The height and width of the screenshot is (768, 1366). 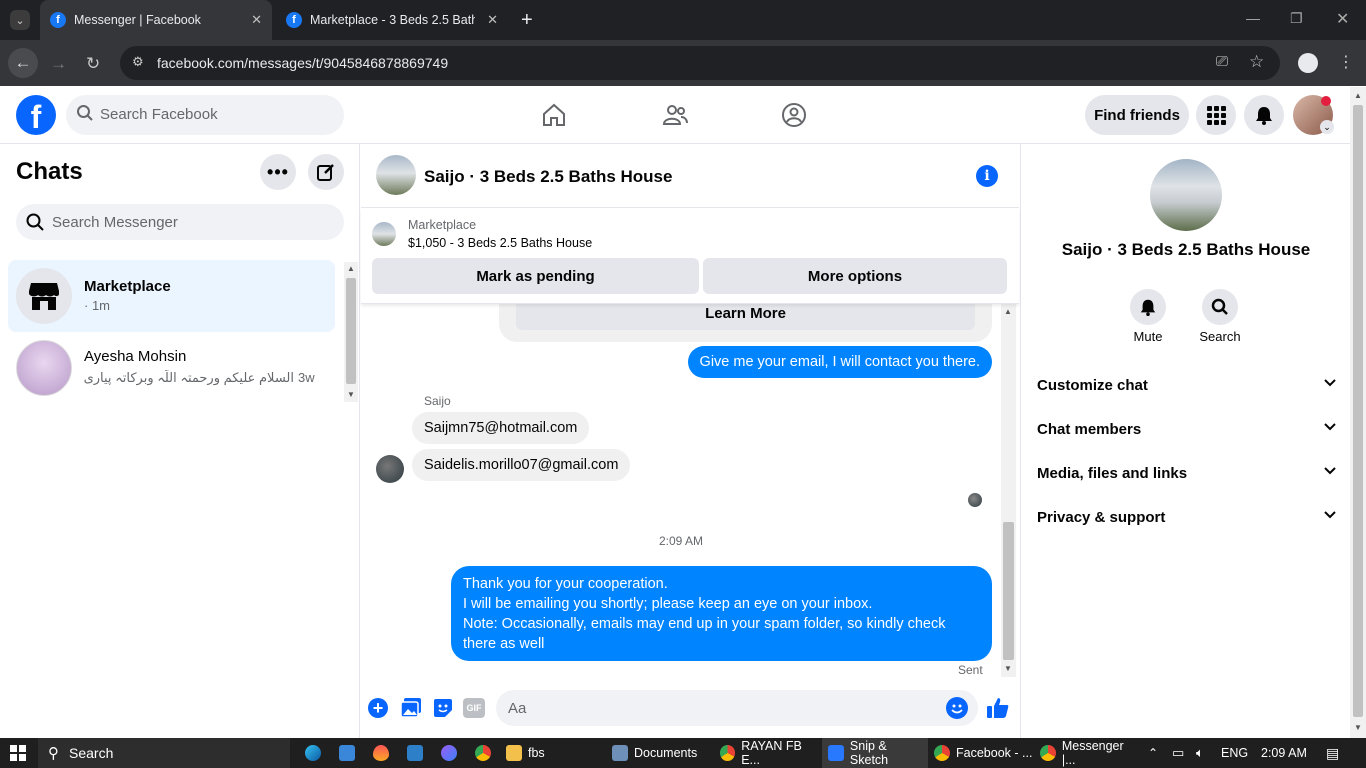 I want to click on messages-scrollbar: ▲ ▼, so click(x=1008, y=490).